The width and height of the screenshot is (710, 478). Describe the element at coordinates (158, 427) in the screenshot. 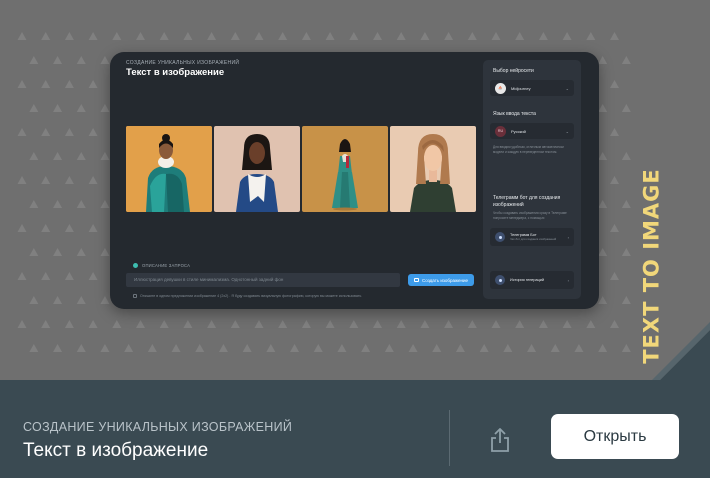

I see `app-subtitle-label: СОЗДАНИЕ УНИКАЛЬНЫХ ИЗОБРАЖЕНИЙ` at that location.